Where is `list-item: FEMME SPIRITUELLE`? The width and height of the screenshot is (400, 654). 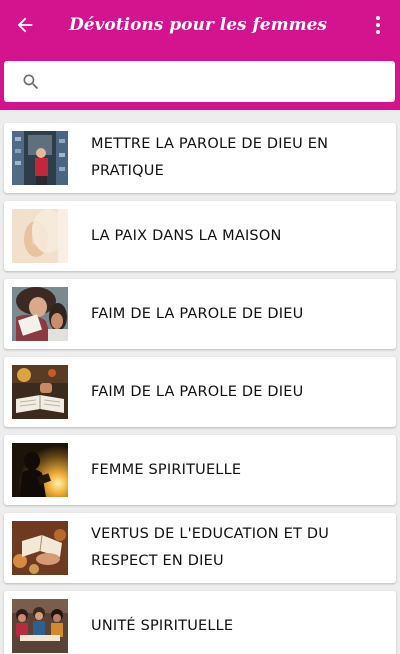 list-item: FEMME SPIRITUELLE is located at coordinates (200, 470).